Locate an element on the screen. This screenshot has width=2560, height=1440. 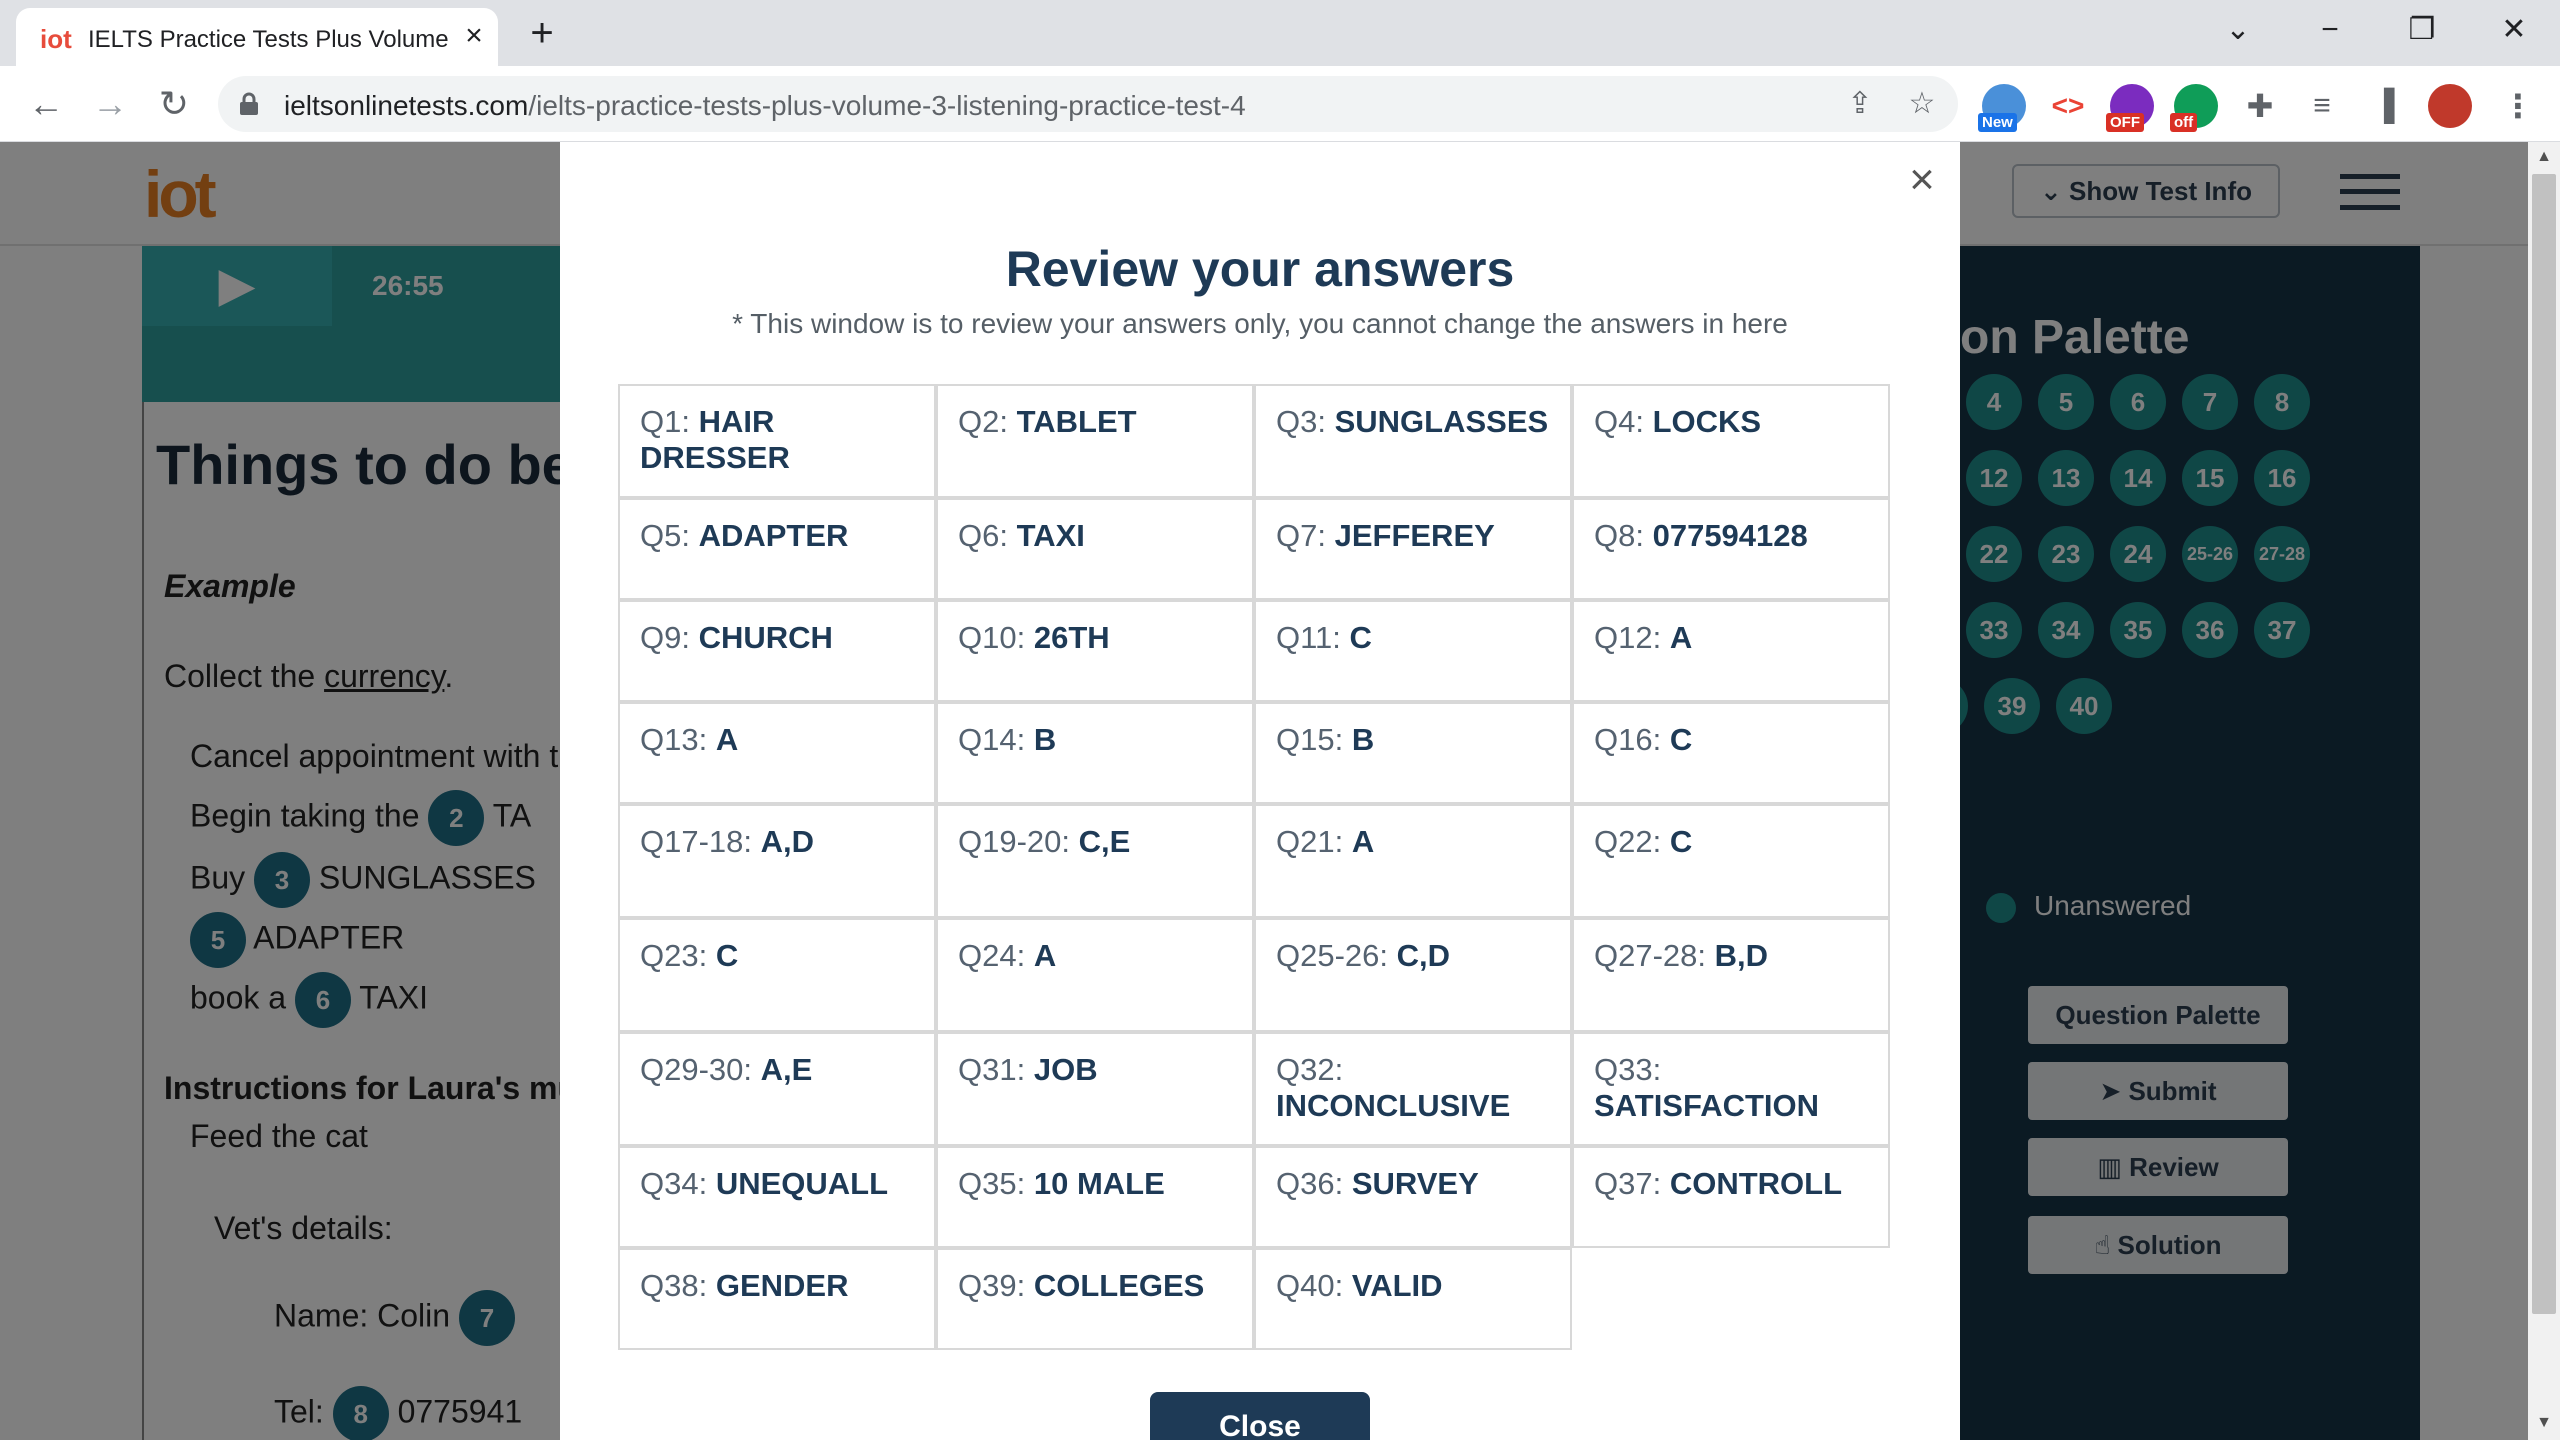
scroll-down-icon: ▼ is located at coordinates (2544, 1424).